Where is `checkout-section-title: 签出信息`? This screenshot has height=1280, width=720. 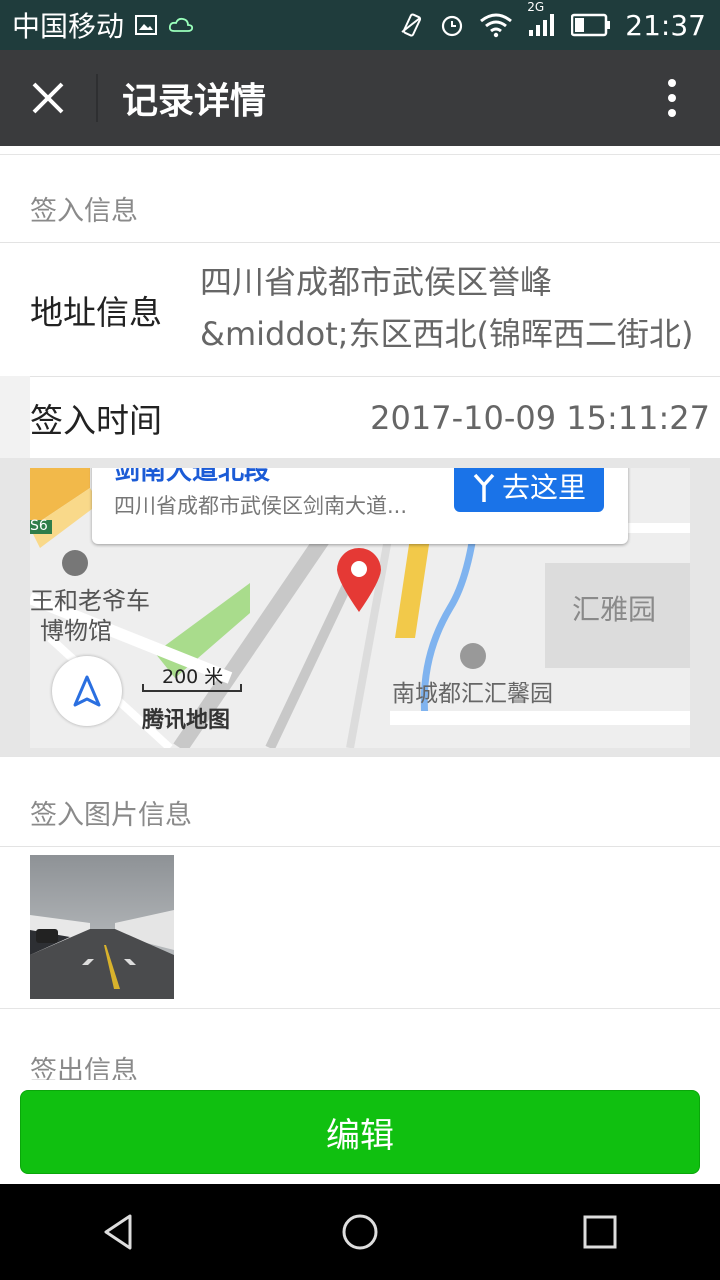 checkout-section-title: 签出信息 is located at coordinates (360, 1046).